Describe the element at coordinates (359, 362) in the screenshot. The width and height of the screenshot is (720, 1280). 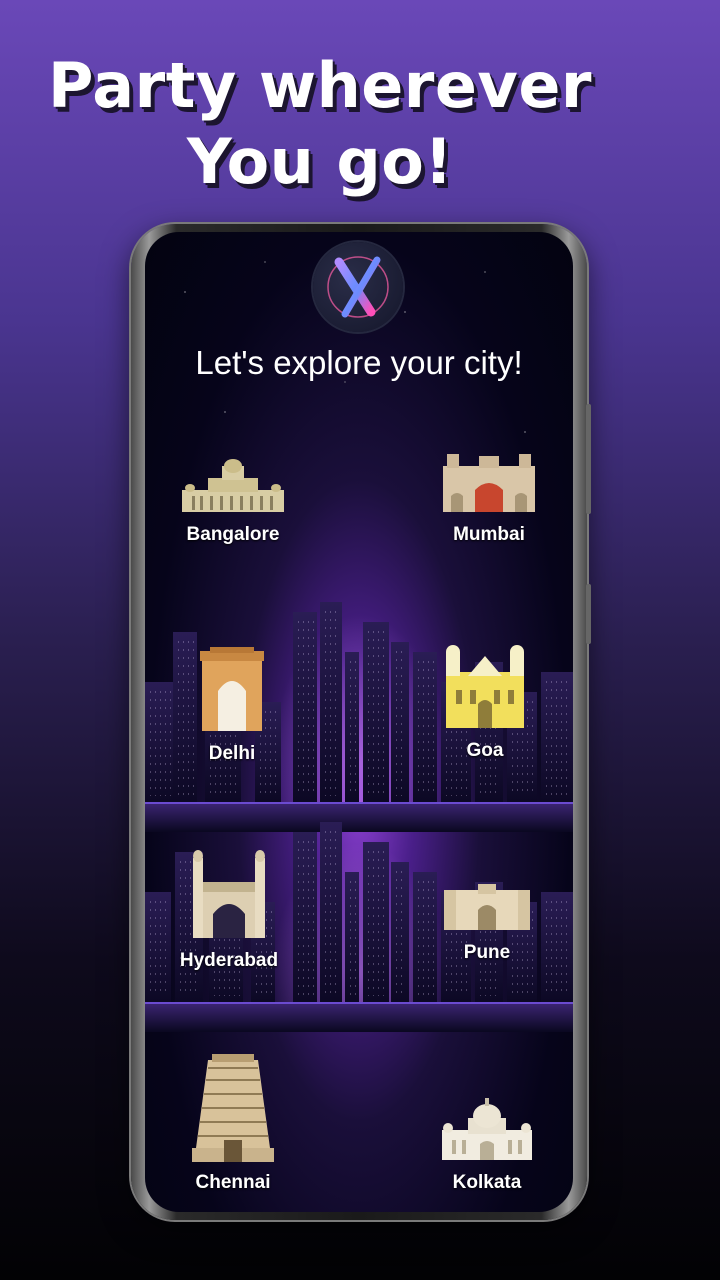
I see `page-subtitle: Let's explore your city!` at that location.